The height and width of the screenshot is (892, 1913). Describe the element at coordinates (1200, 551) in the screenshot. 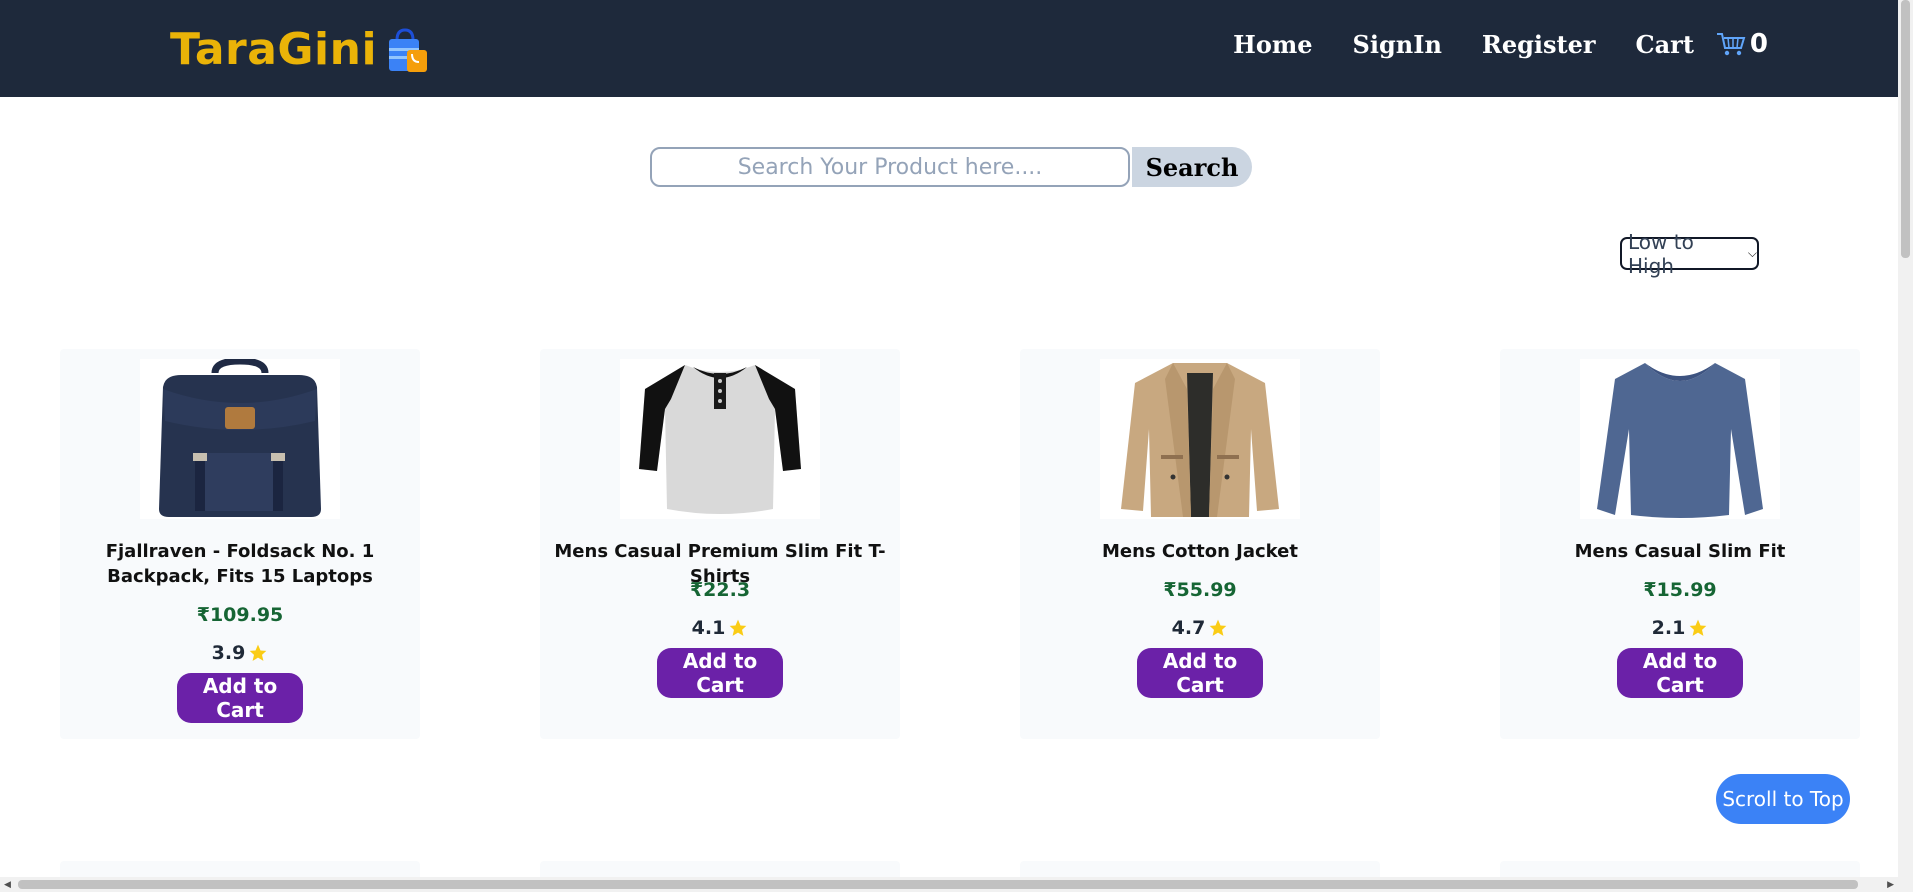

I see `product-title: Mens Cotton Jacket` at that location.